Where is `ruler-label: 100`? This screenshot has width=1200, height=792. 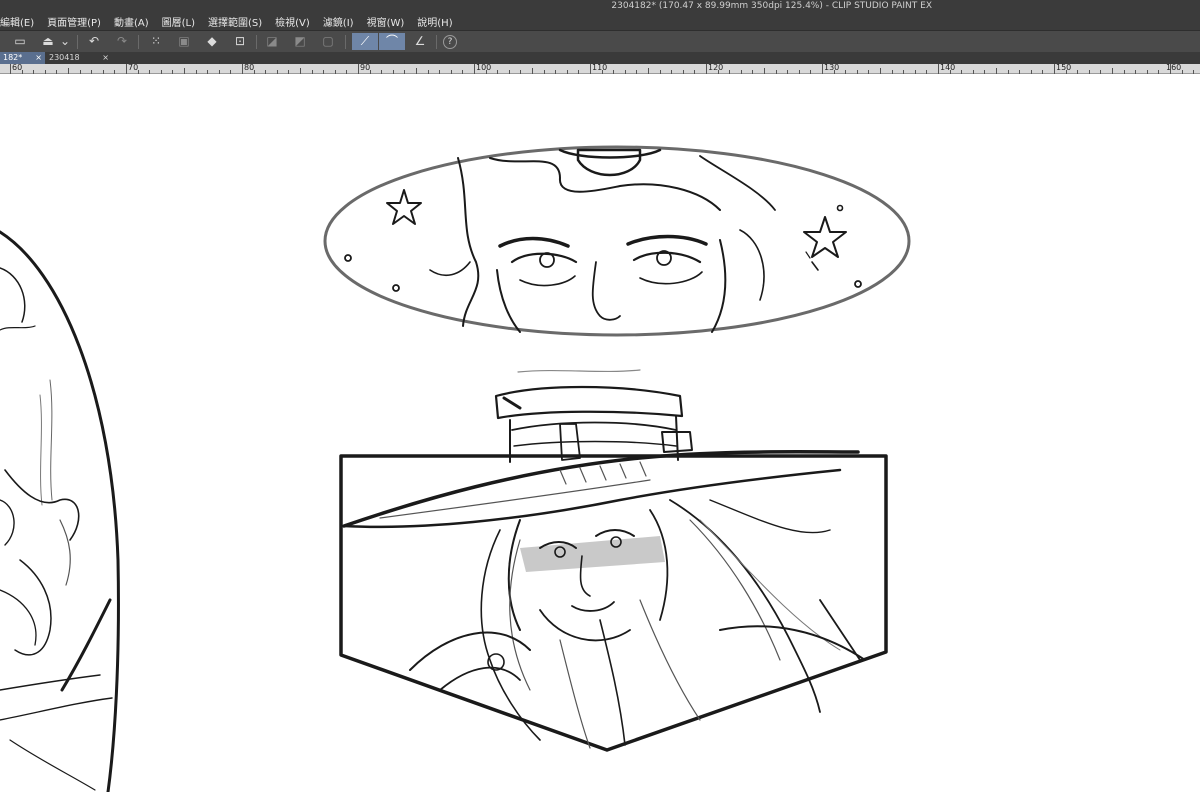 ruler-label: 100 is located at coordinates (484, 67).